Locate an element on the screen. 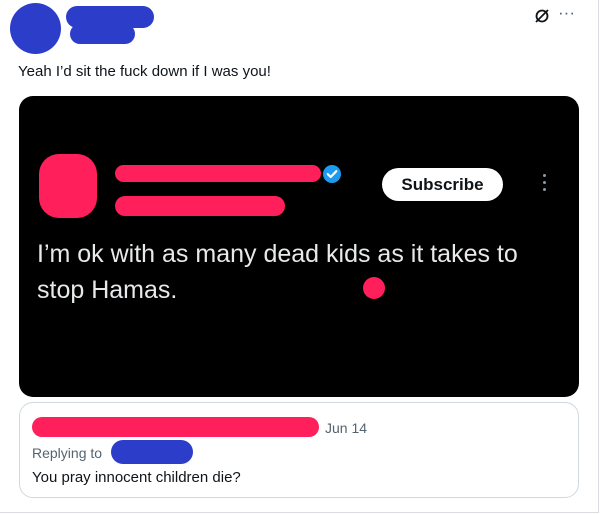 This screenshot has width=600, height=514. quoted-reply-date: Jun 14 is located at coordinates (346, 428).